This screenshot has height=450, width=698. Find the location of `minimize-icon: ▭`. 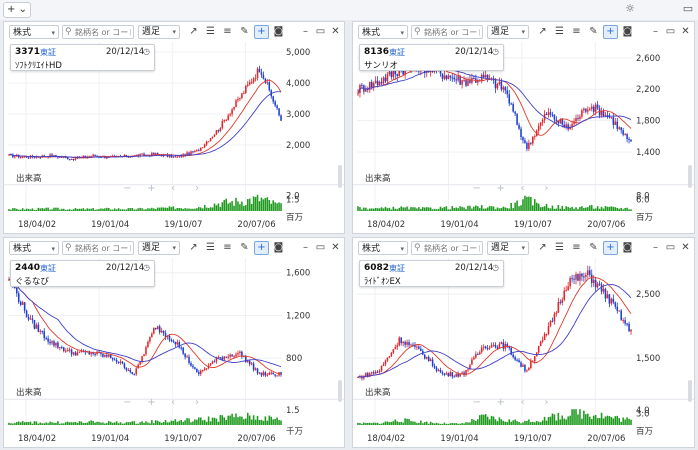

minimize-icon: ▭ is located at coordinates (688, 9).